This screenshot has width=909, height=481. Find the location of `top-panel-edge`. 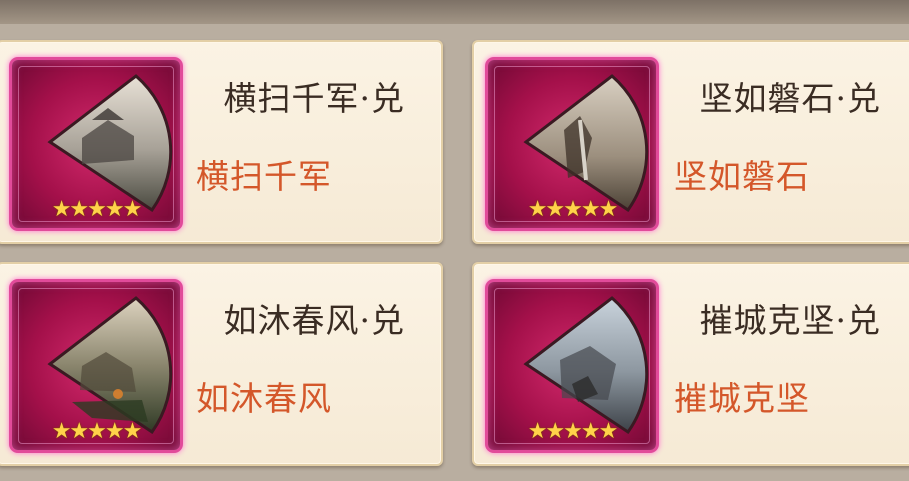

top-panel-edge is located at coordinates (454, 12).